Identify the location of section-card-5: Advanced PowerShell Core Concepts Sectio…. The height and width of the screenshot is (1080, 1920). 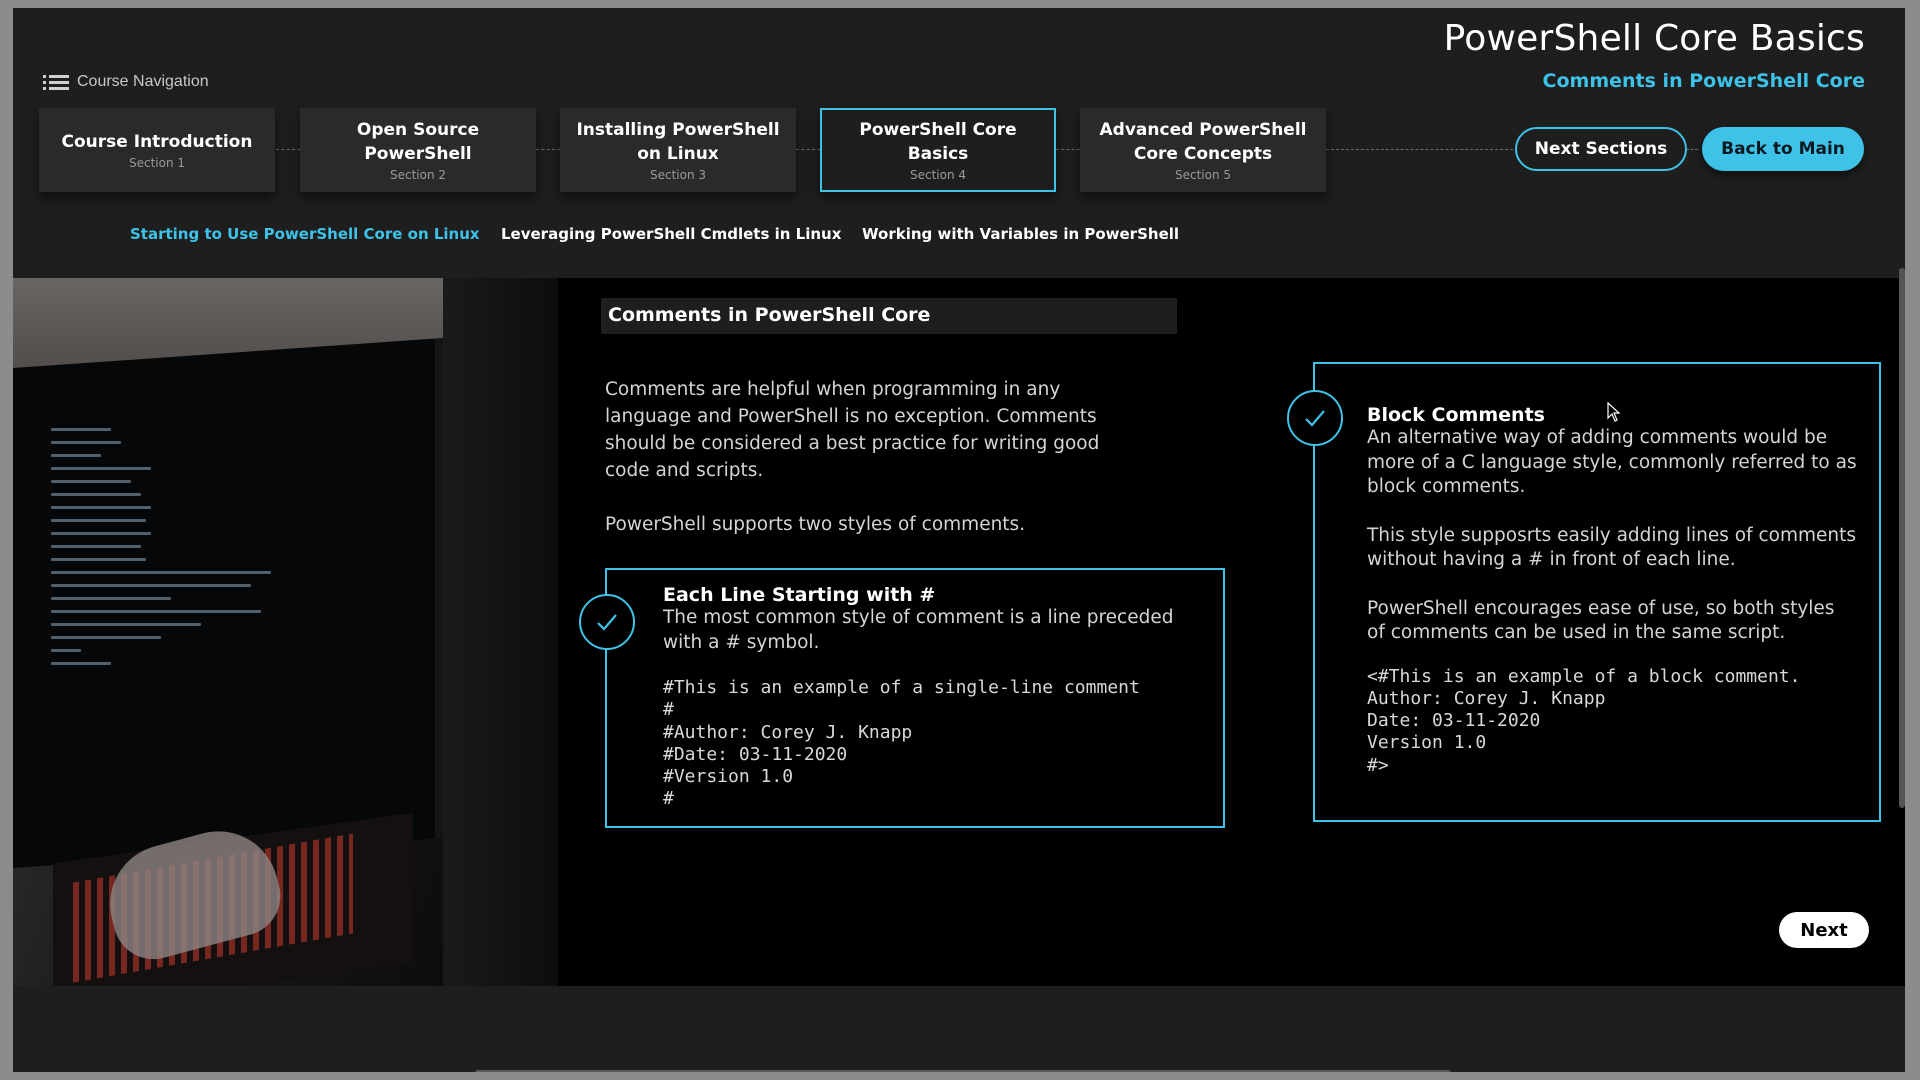
(1203, 150).